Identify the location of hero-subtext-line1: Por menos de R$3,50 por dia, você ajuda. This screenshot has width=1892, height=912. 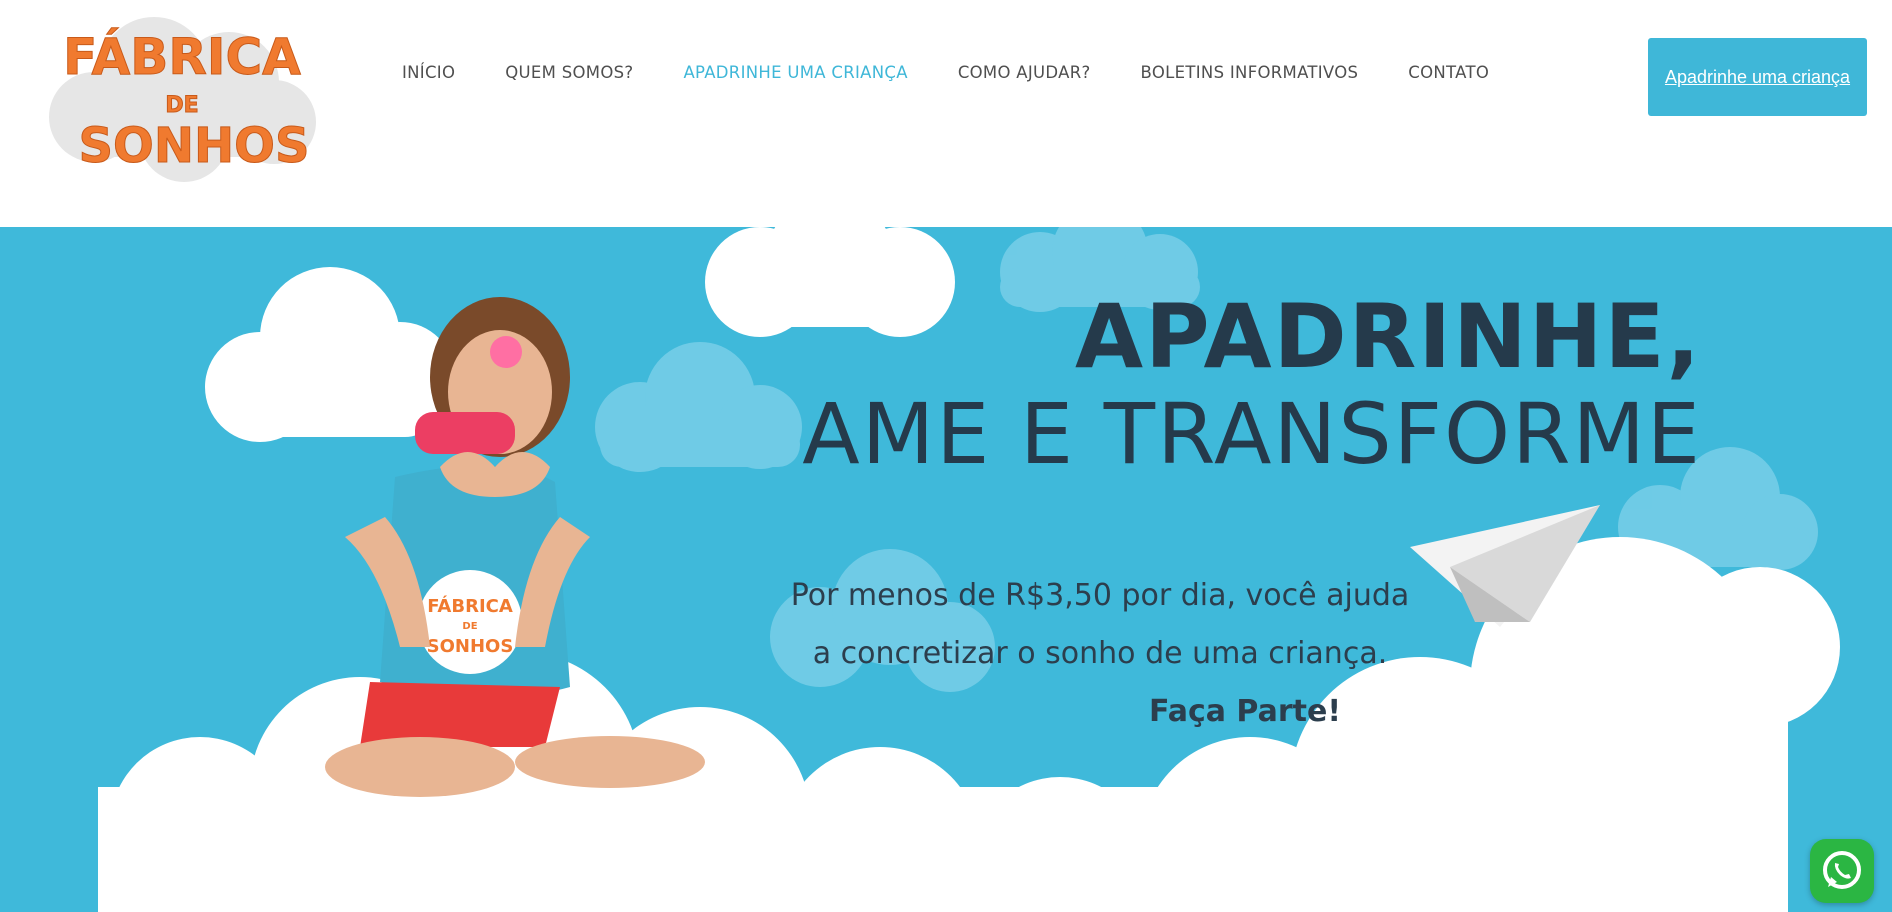
(1100, 595).